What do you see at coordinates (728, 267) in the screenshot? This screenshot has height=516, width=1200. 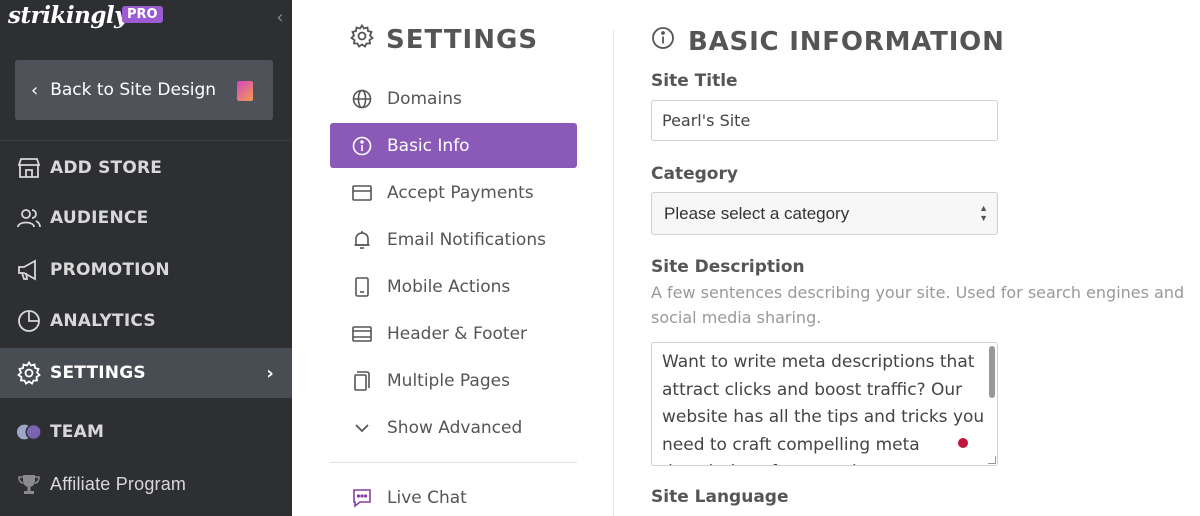 I see `site-description-label: Site Description` at bounding box center [728, 267].